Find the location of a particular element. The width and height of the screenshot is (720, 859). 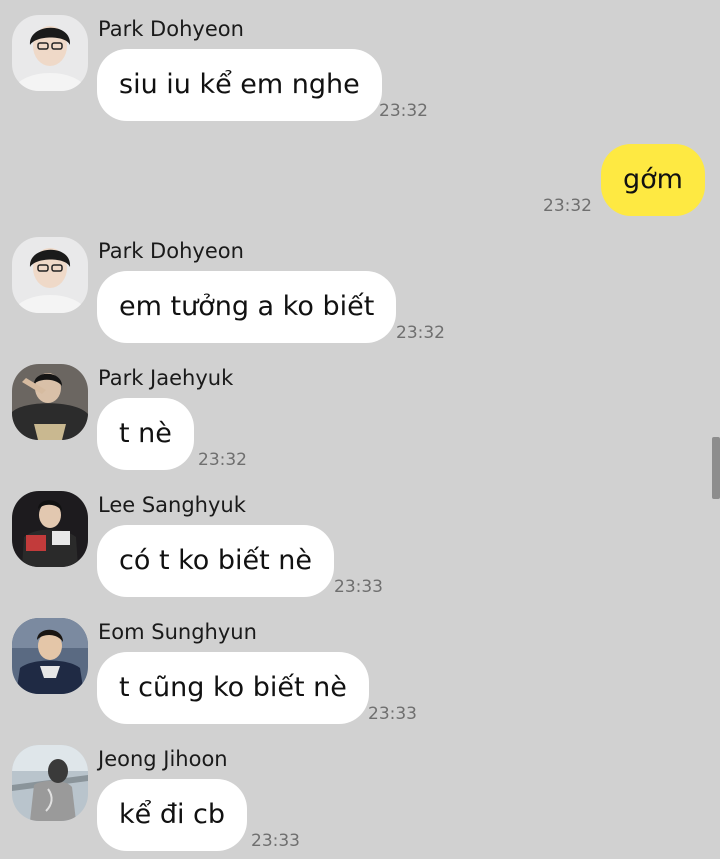

message-bubble: có t ko biết nè is located at coordinates (216, 561).